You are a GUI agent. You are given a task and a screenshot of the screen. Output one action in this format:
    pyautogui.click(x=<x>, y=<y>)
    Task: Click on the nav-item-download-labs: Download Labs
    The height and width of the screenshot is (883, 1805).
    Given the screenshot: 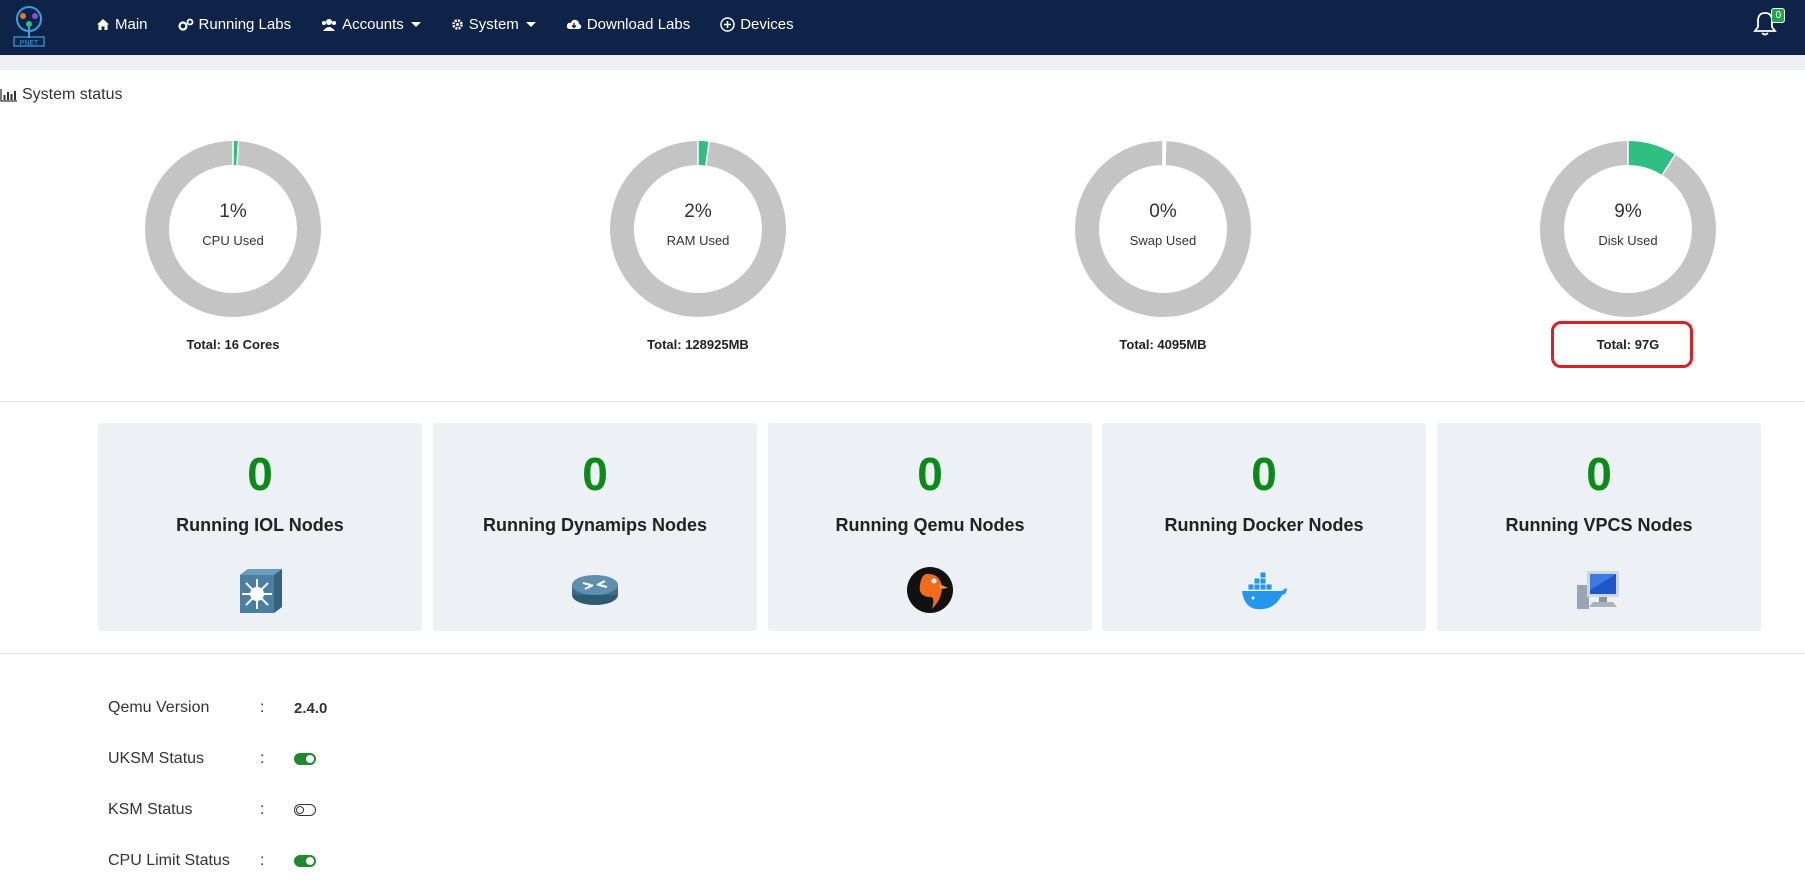 What is the action you would take?
    pyautogui.click(x=628, y=24)
    